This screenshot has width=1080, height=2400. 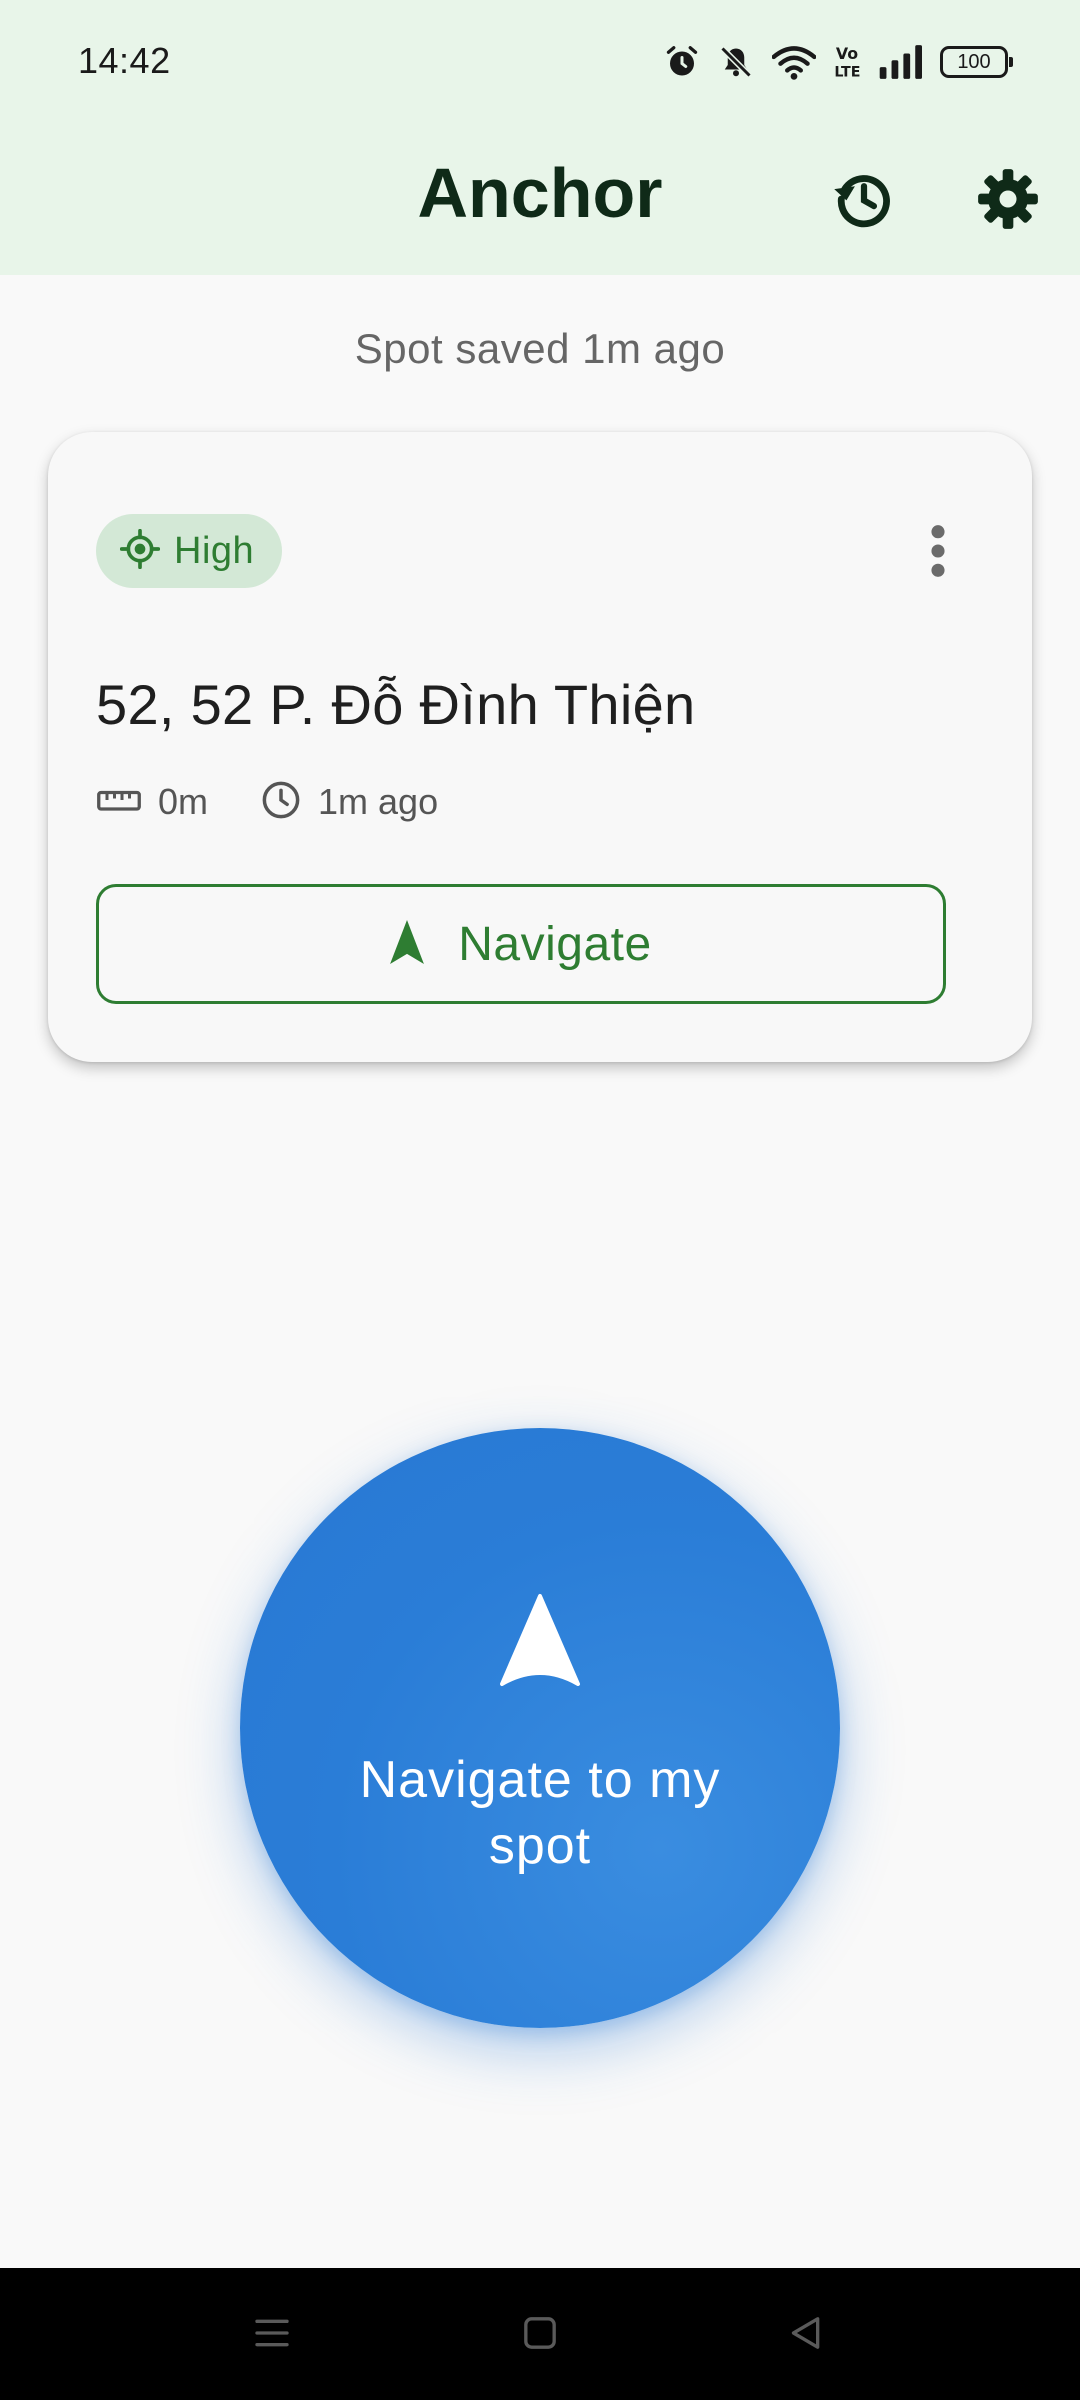 What do you see at coordinates (540, 348) in the screenshot?
I see `saved-caption: Spot saved 1m ago` at bounding box center [540, 348].